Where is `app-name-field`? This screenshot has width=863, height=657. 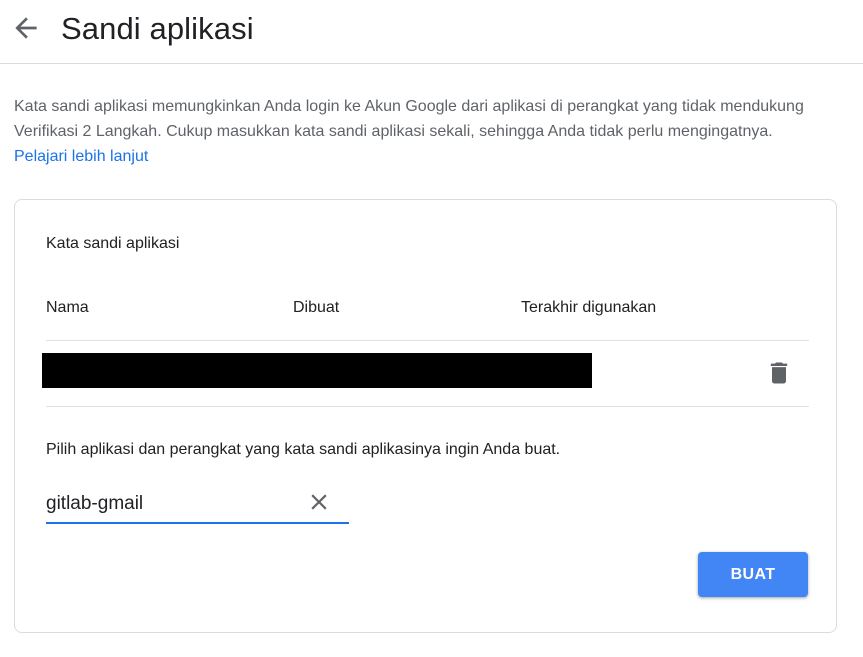
app-name-field is located at coordinates (197, 506).